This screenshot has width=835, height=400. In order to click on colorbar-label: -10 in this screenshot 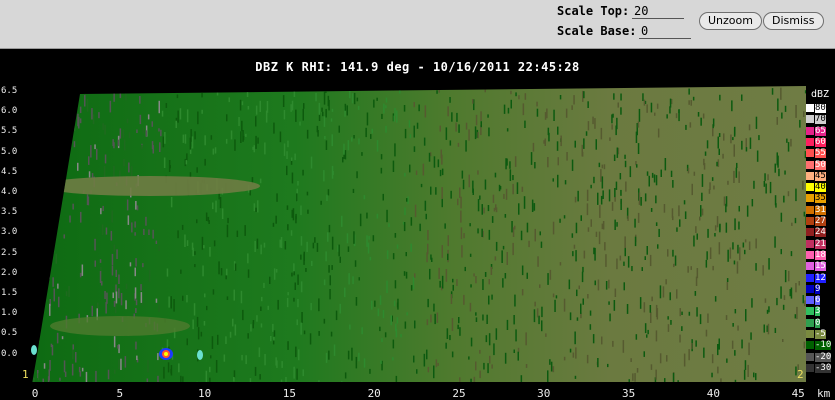, I will do `click(823, 345)`.